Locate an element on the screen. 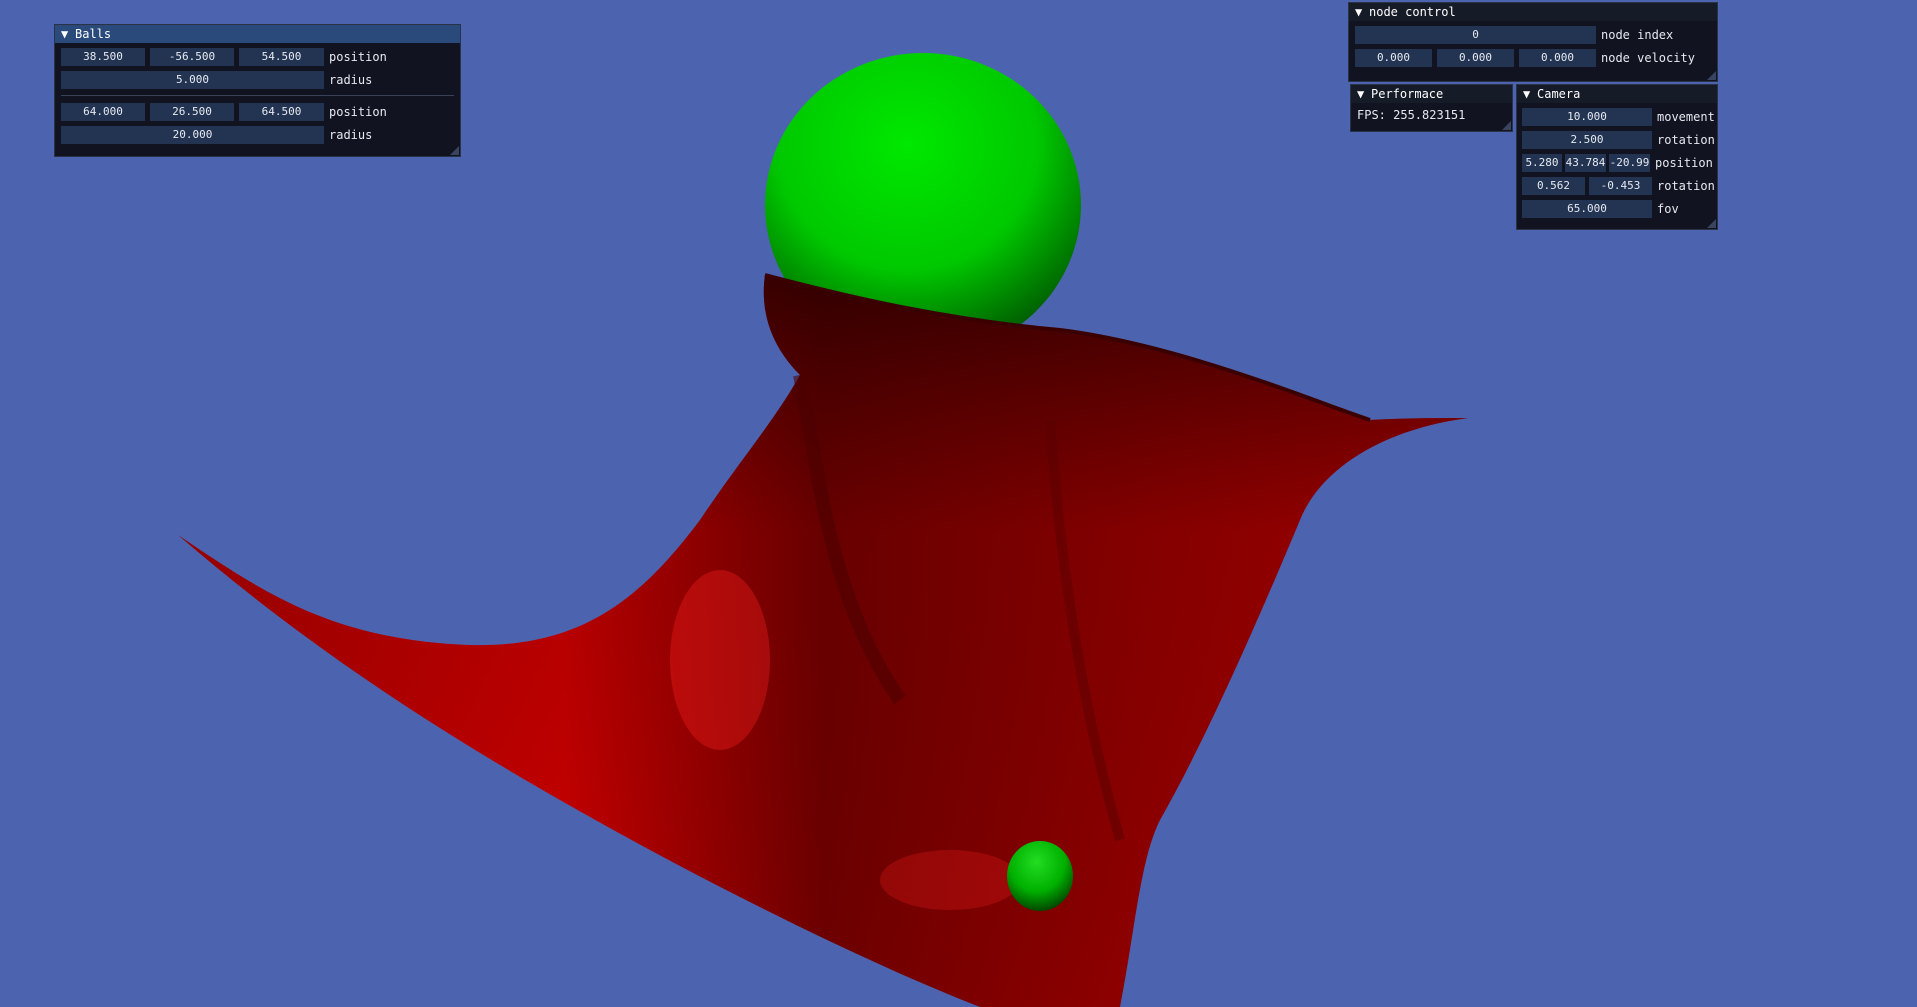 This screenshot has width=1917, height=1007. camera-fov-row: 65.000 fov is located at coordinates (1619, 209).